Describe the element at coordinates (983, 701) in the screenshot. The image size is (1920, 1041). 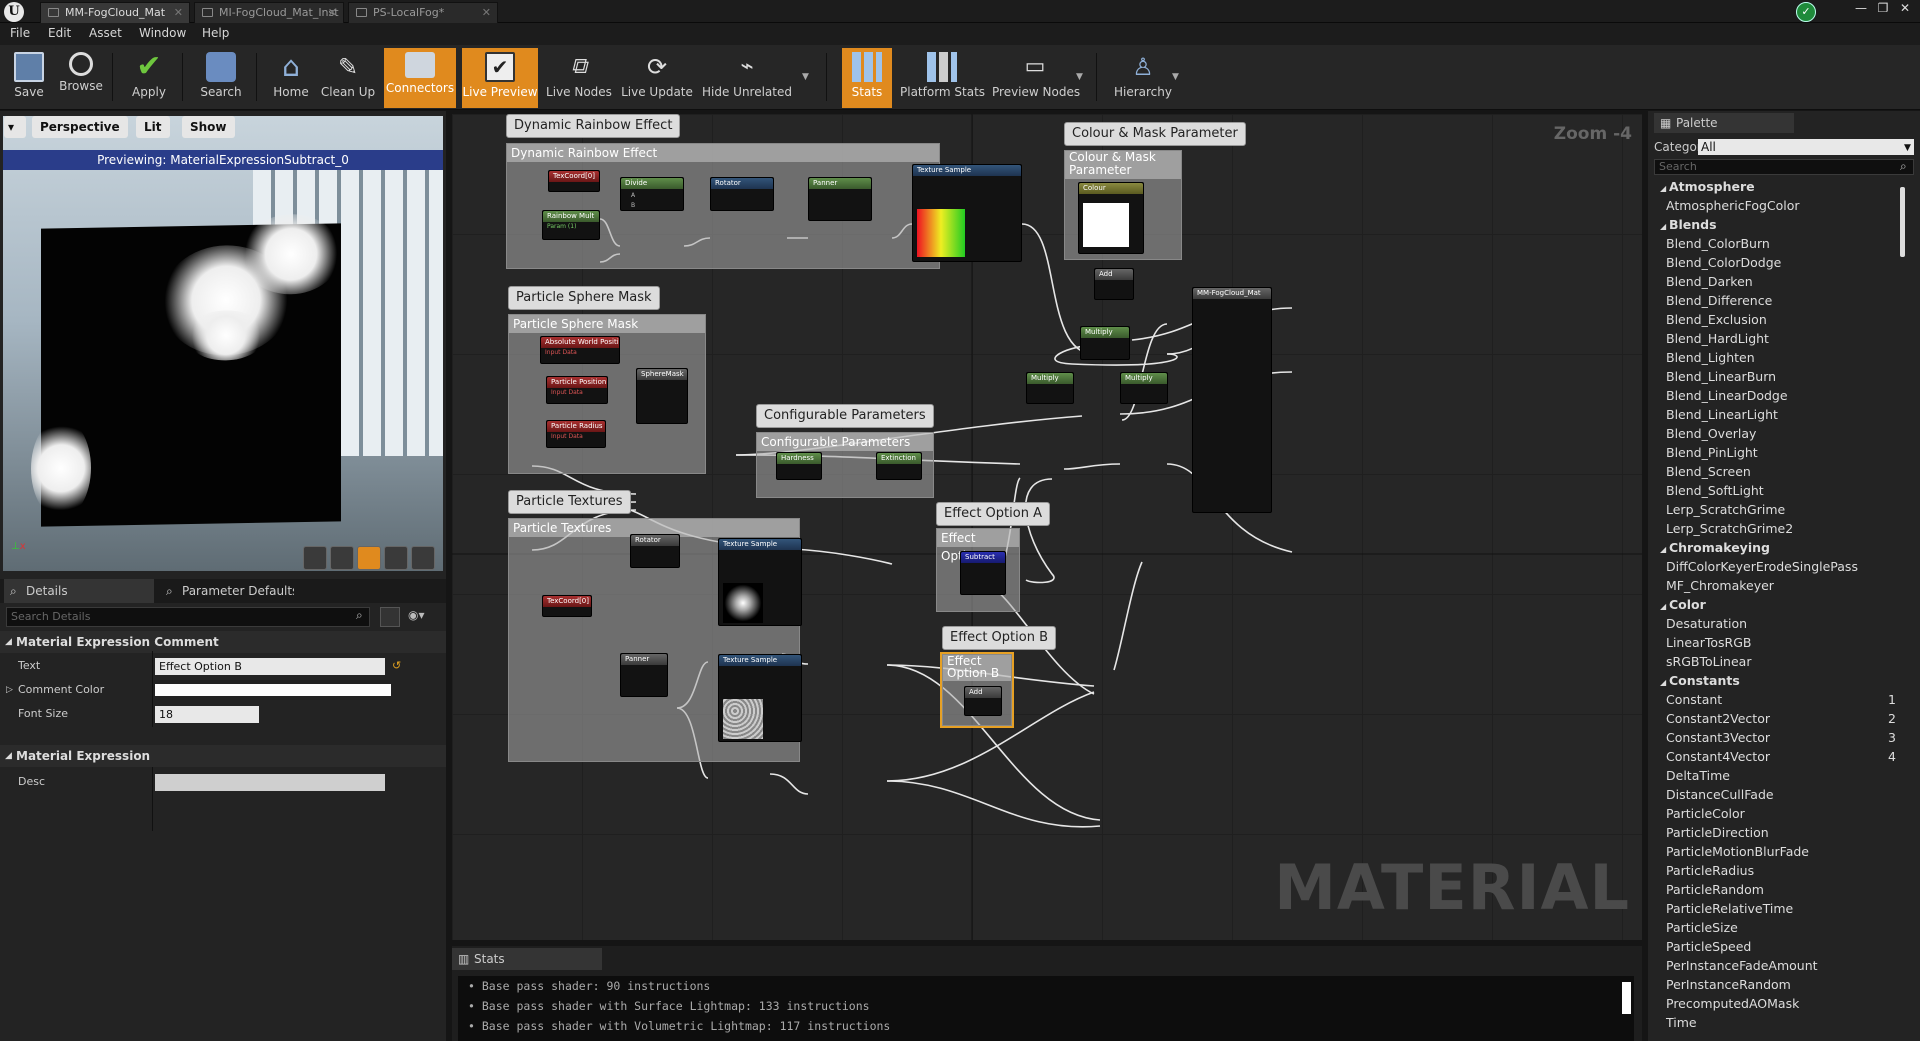
I see `node-add-2: Add` at that location.